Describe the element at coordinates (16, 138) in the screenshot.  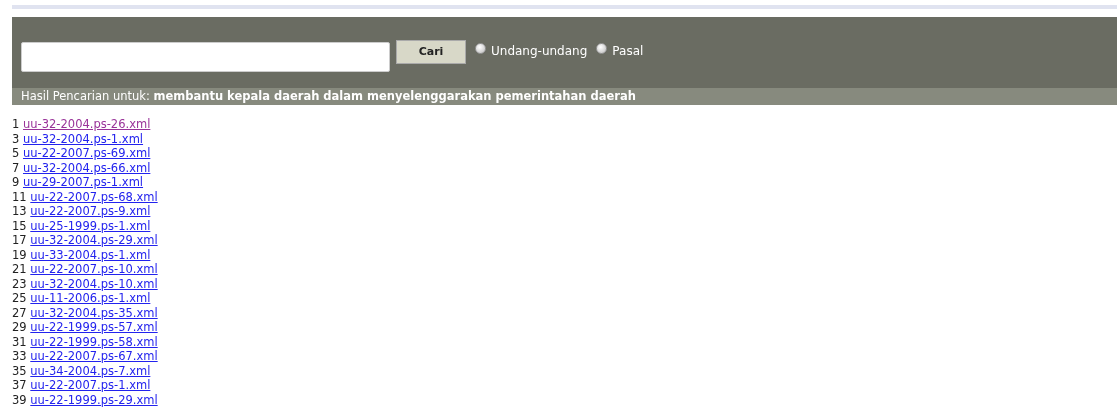
I see `result-number: 3` at that location.